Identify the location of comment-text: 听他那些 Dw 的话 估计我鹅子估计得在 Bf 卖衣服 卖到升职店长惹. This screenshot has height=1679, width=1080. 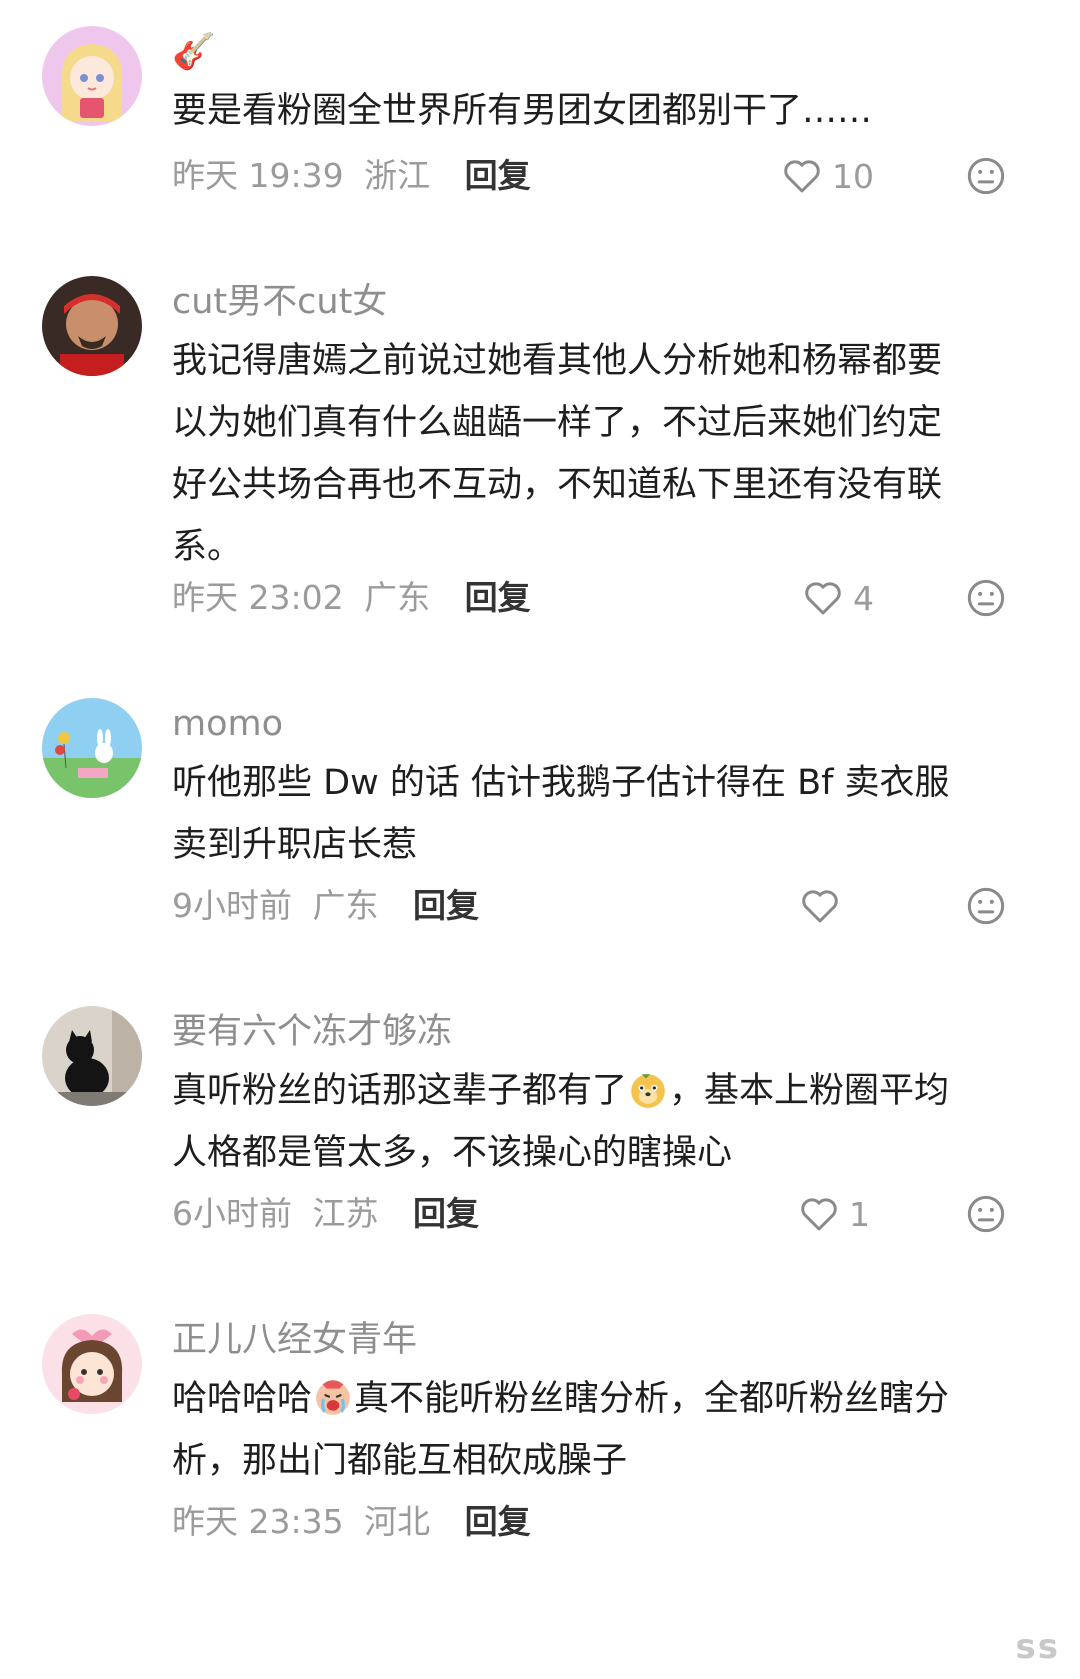
(607, 814).